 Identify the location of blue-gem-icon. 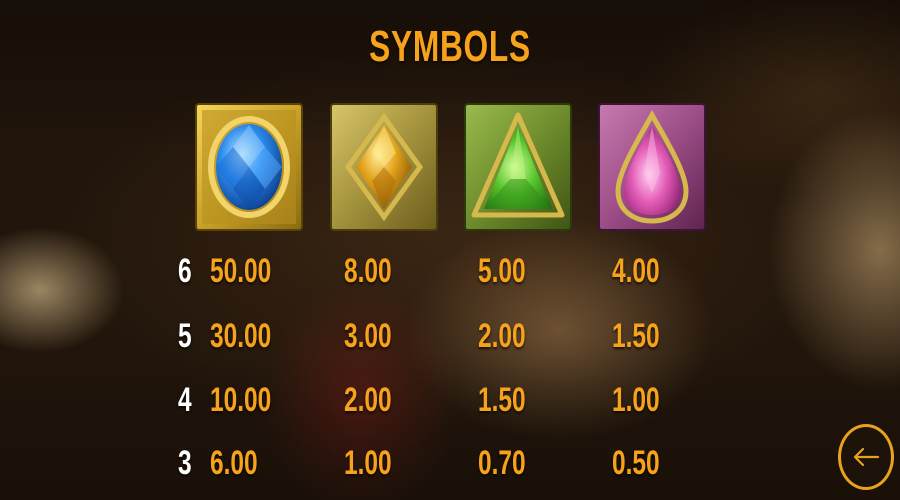
(249, 167).